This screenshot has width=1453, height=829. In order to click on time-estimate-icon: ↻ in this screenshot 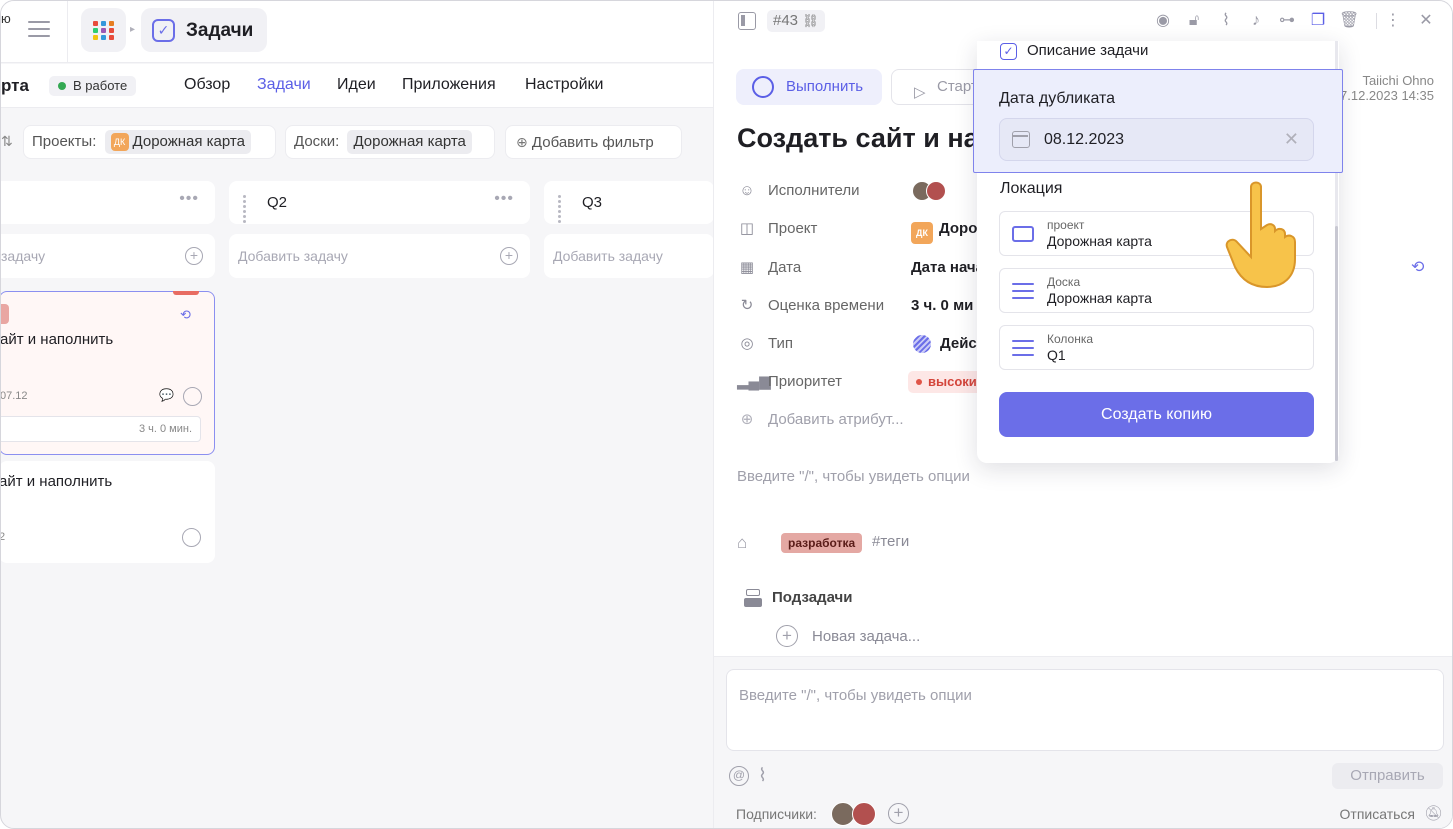, I will do `click(747, 305)`.